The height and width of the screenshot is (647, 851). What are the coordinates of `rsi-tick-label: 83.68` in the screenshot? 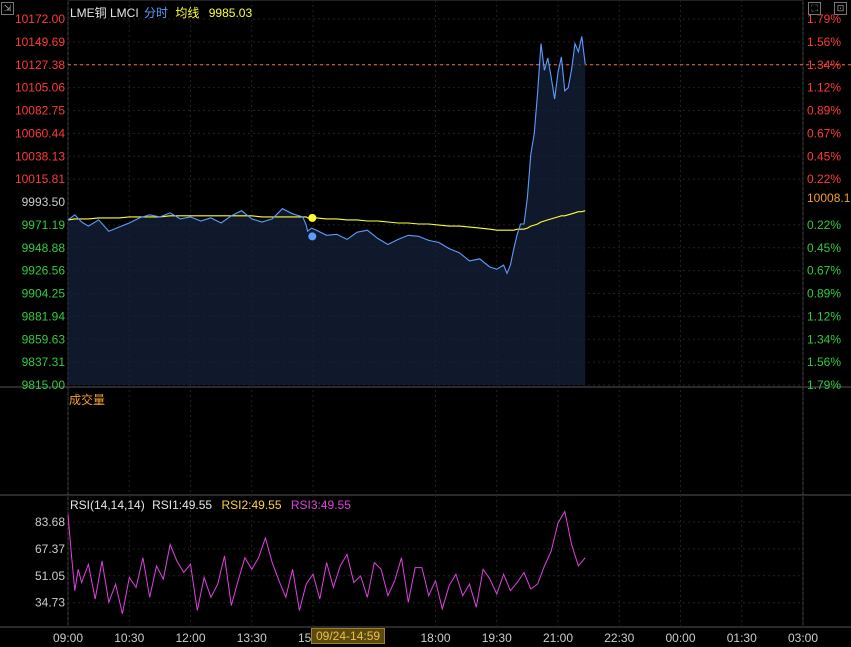 It's located at (50, 522).